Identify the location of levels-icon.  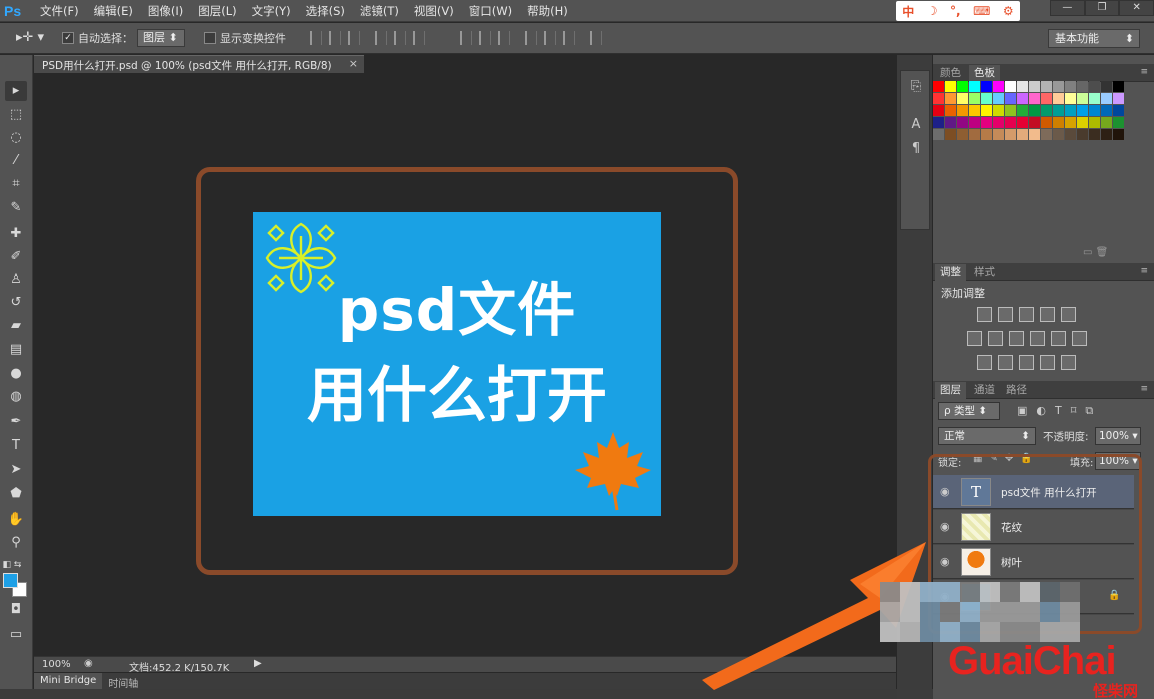
(1005, 314).